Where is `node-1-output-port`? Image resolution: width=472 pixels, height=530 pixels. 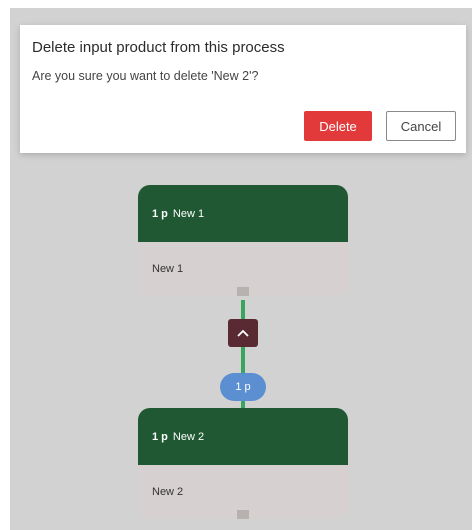 node-1-output-port is located at coordinates (243, 291).